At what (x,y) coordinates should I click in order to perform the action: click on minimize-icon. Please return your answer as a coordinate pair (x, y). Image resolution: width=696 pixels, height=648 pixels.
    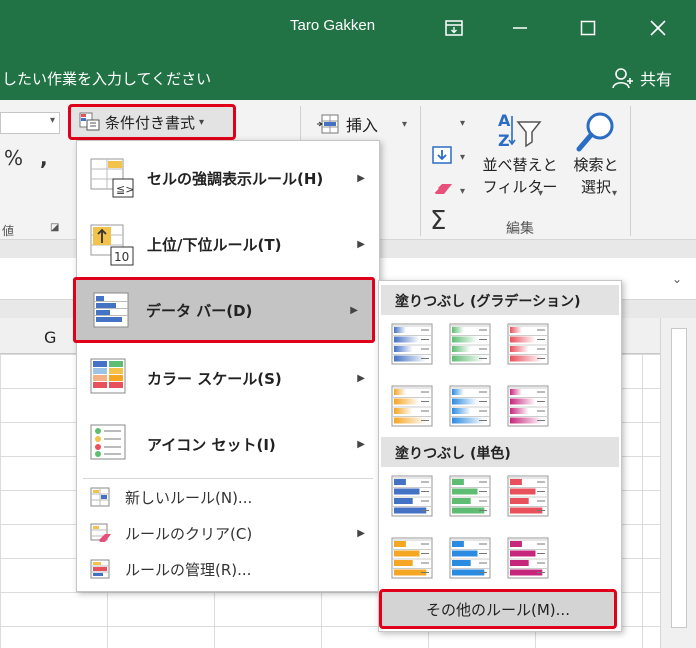
    Looking at the image, I should click on (520, 28).